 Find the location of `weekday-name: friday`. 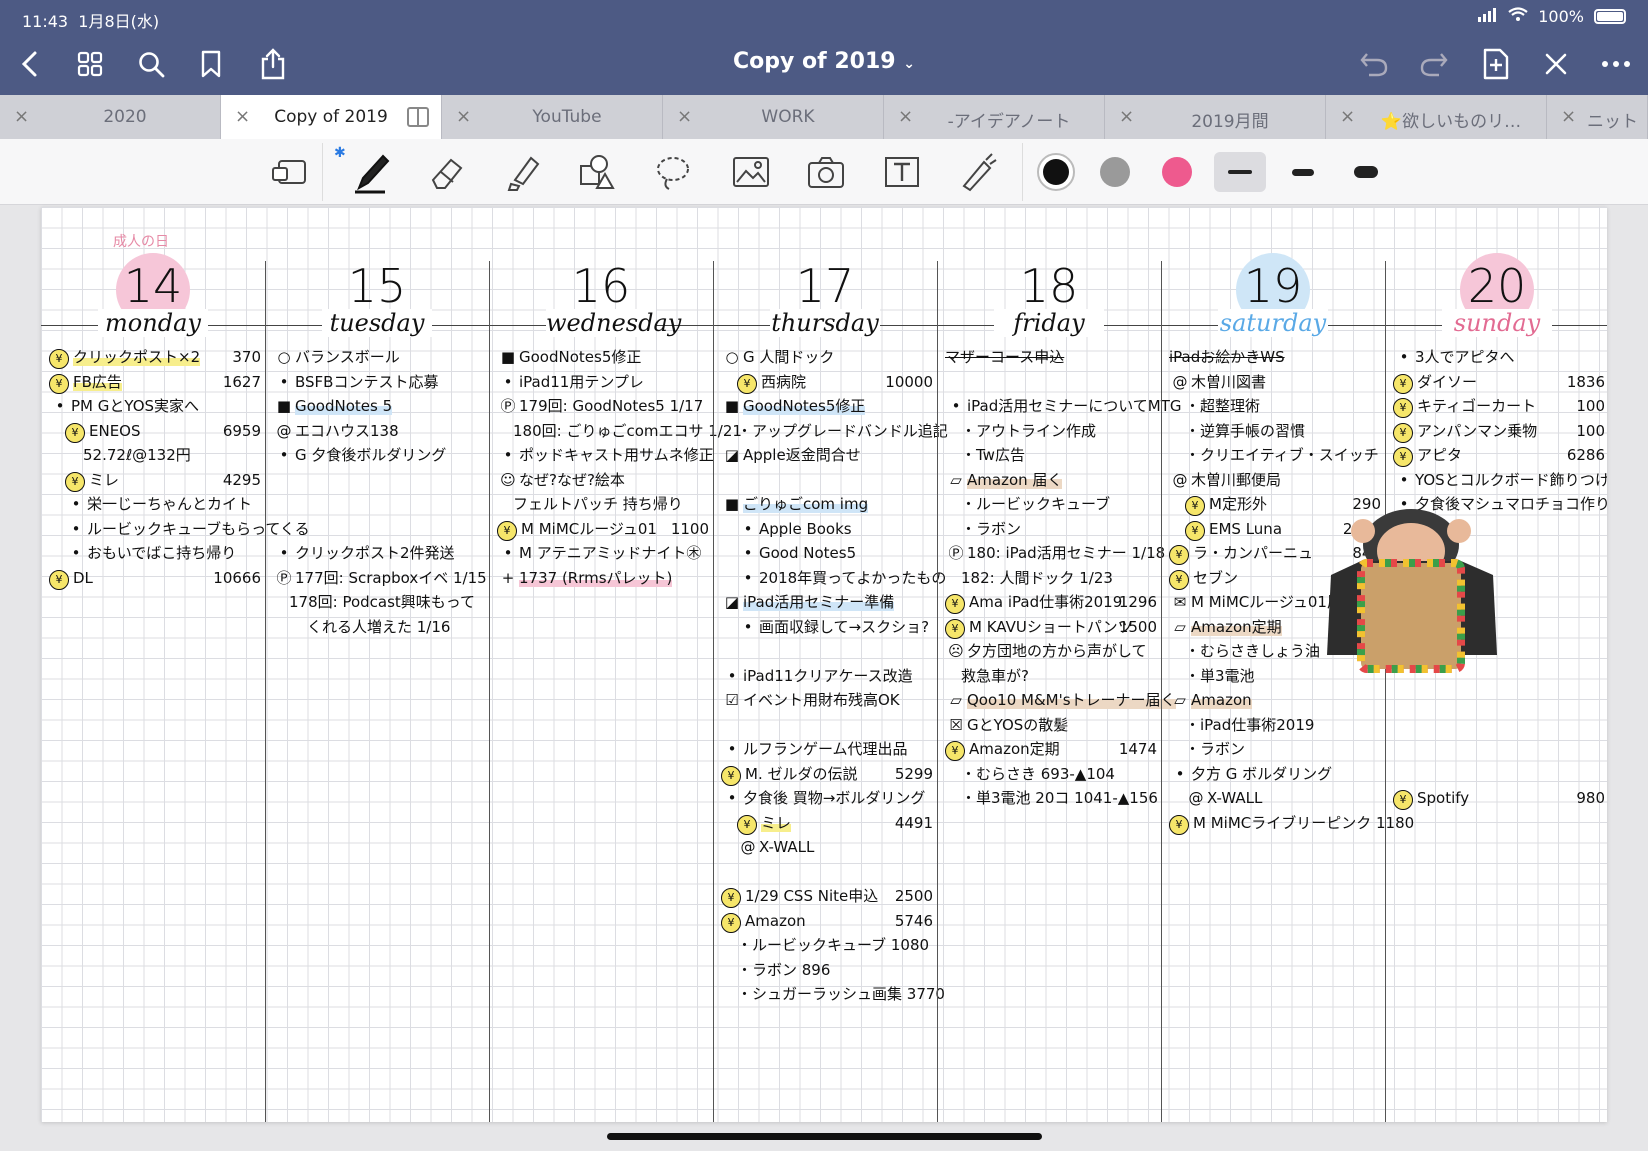

weekday-name: friday is located at coordinates (1049, 323).